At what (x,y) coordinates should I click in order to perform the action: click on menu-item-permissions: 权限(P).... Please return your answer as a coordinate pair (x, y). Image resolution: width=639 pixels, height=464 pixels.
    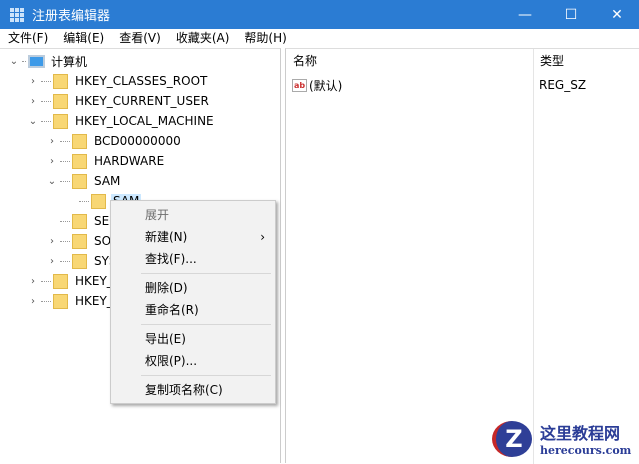
    Looking at the image, I should click on (193, 361).